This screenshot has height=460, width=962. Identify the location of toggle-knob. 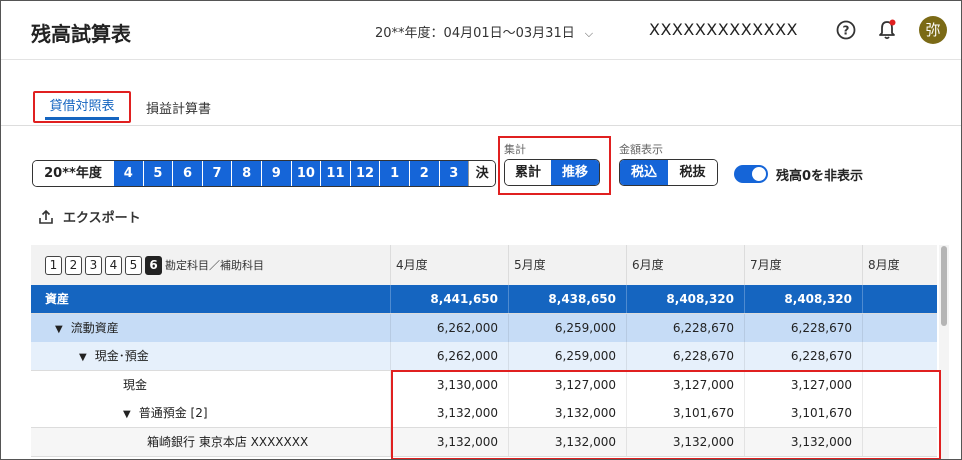
(759, 174).